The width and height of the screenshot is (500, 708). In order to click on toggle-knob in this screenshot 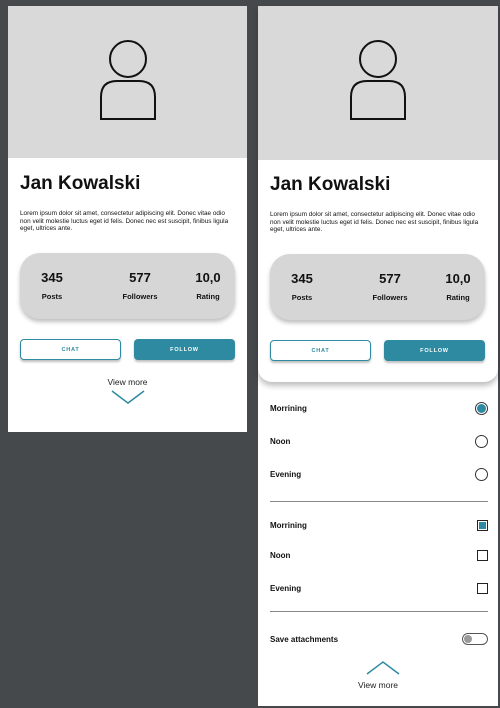, I will do `click(468, 639)`.